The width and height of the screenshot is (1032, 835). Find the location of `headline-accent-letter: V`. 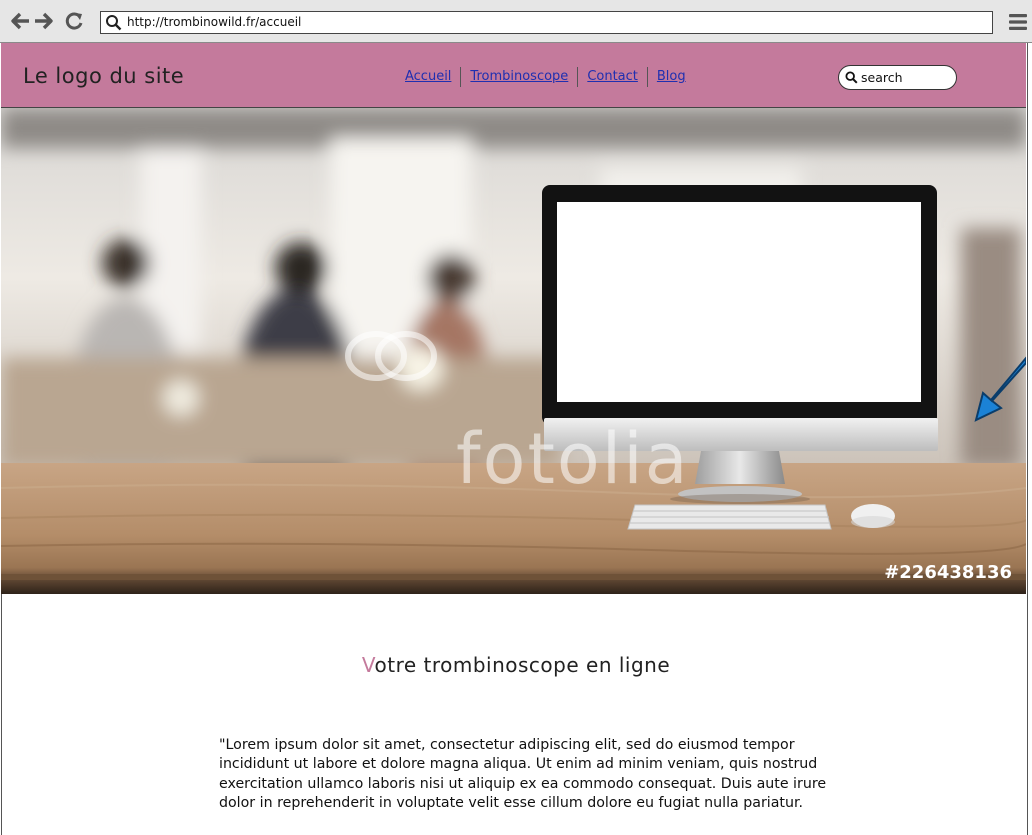

headline-accent-letter: V is located at coordinates (368, 665).